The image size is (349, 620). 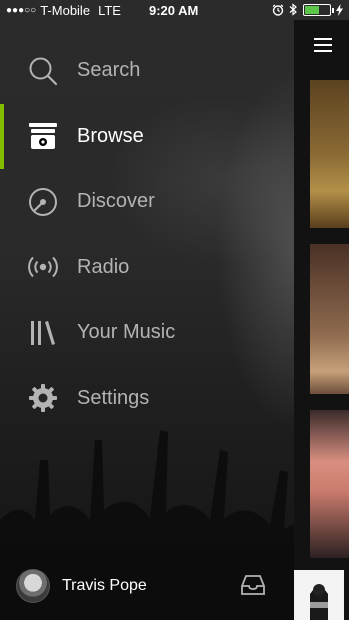 I want to click on menu-item-label: Search, so click(x=109, y=70).